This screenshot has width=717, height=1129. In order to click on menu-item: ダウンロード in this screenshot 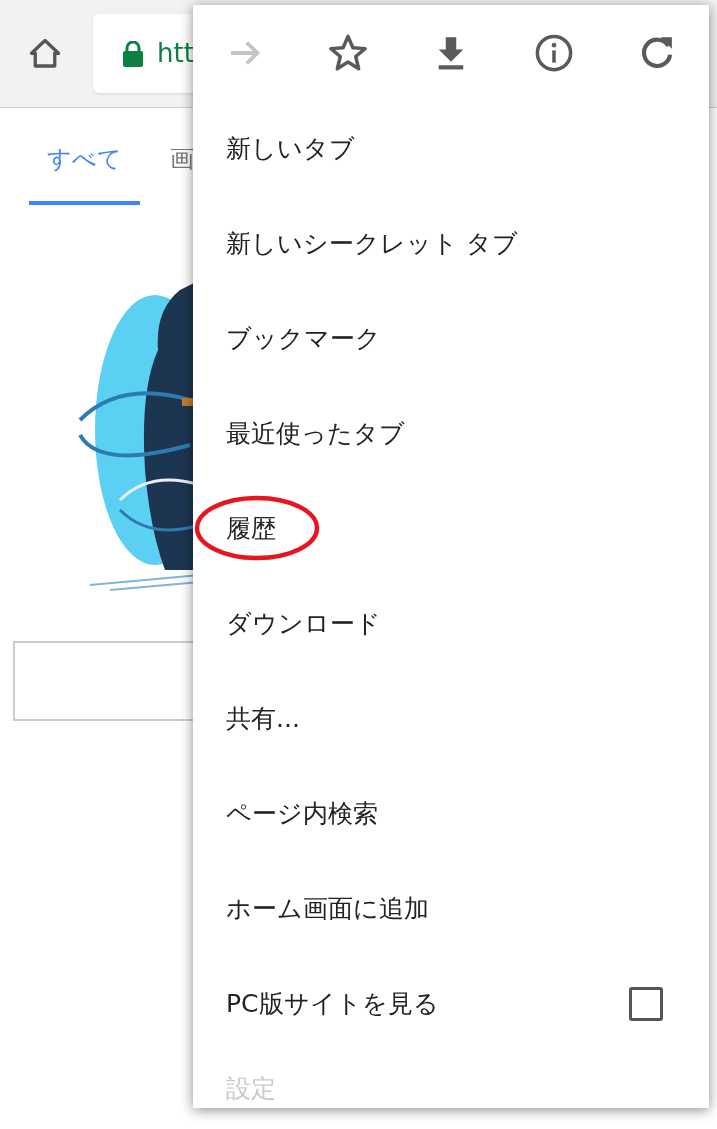, I will do `click(303, 623)`.